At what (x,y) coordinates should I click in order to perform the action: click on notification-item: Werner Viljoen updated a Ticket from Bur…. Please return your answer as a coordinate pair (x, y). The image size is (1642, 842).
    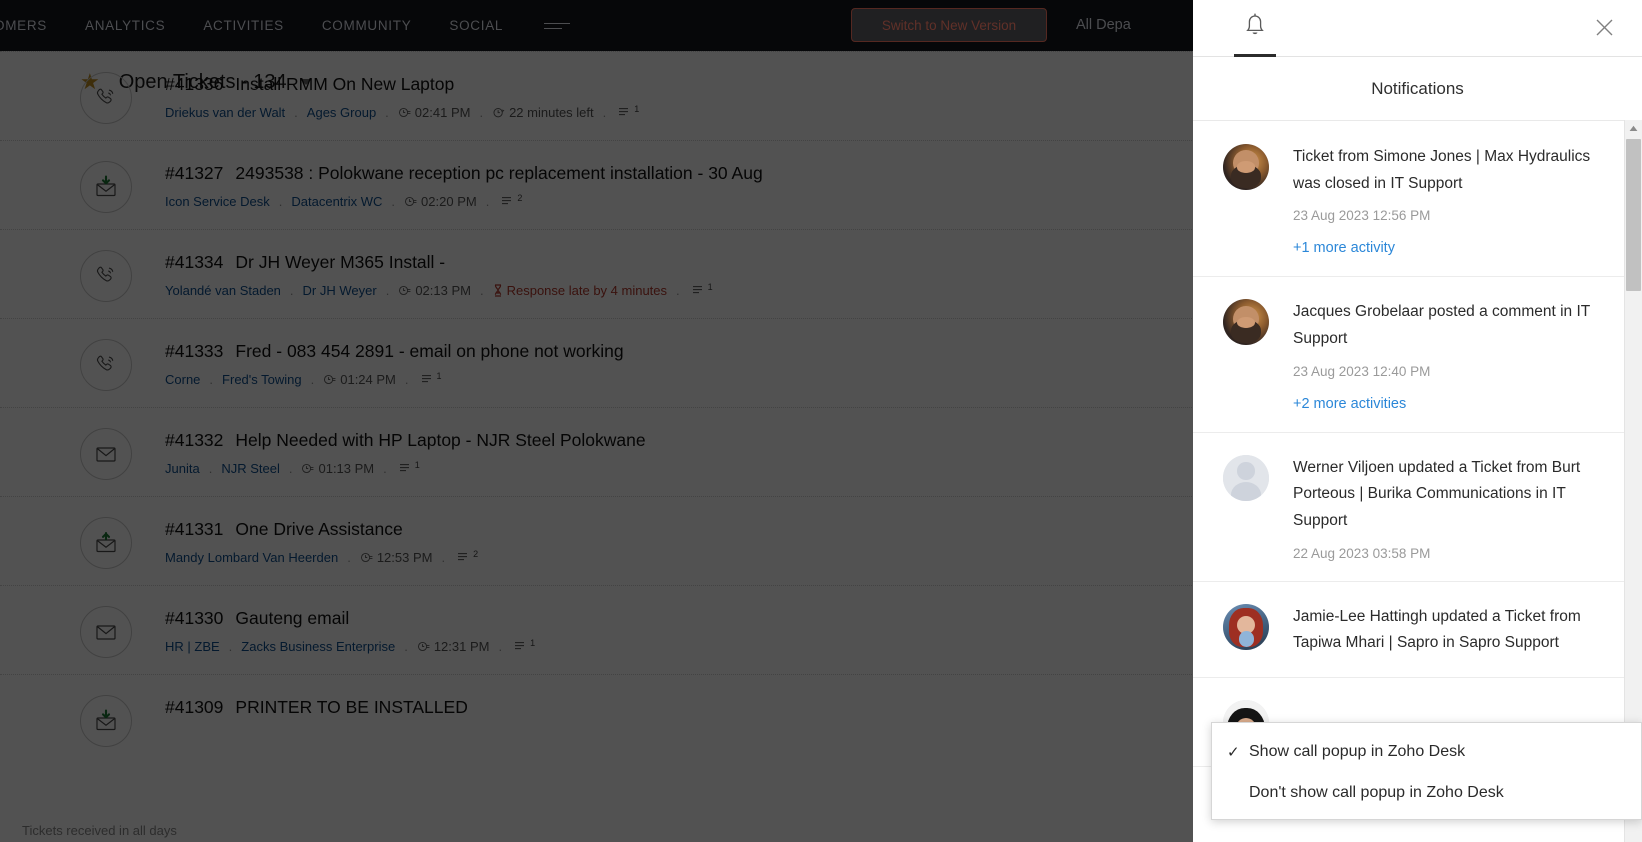
    Looking at the image, I should click on (1408, 507).